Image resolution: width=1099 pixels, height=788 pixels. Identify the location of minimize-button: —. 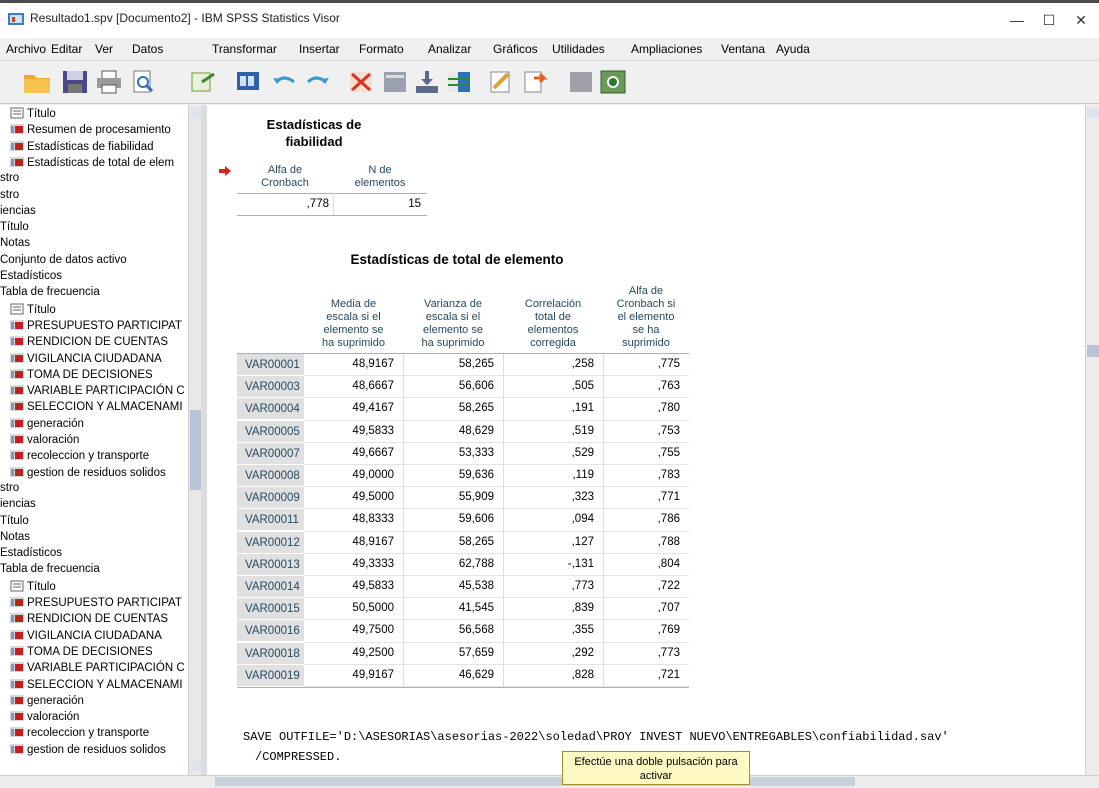
(1017, 20).